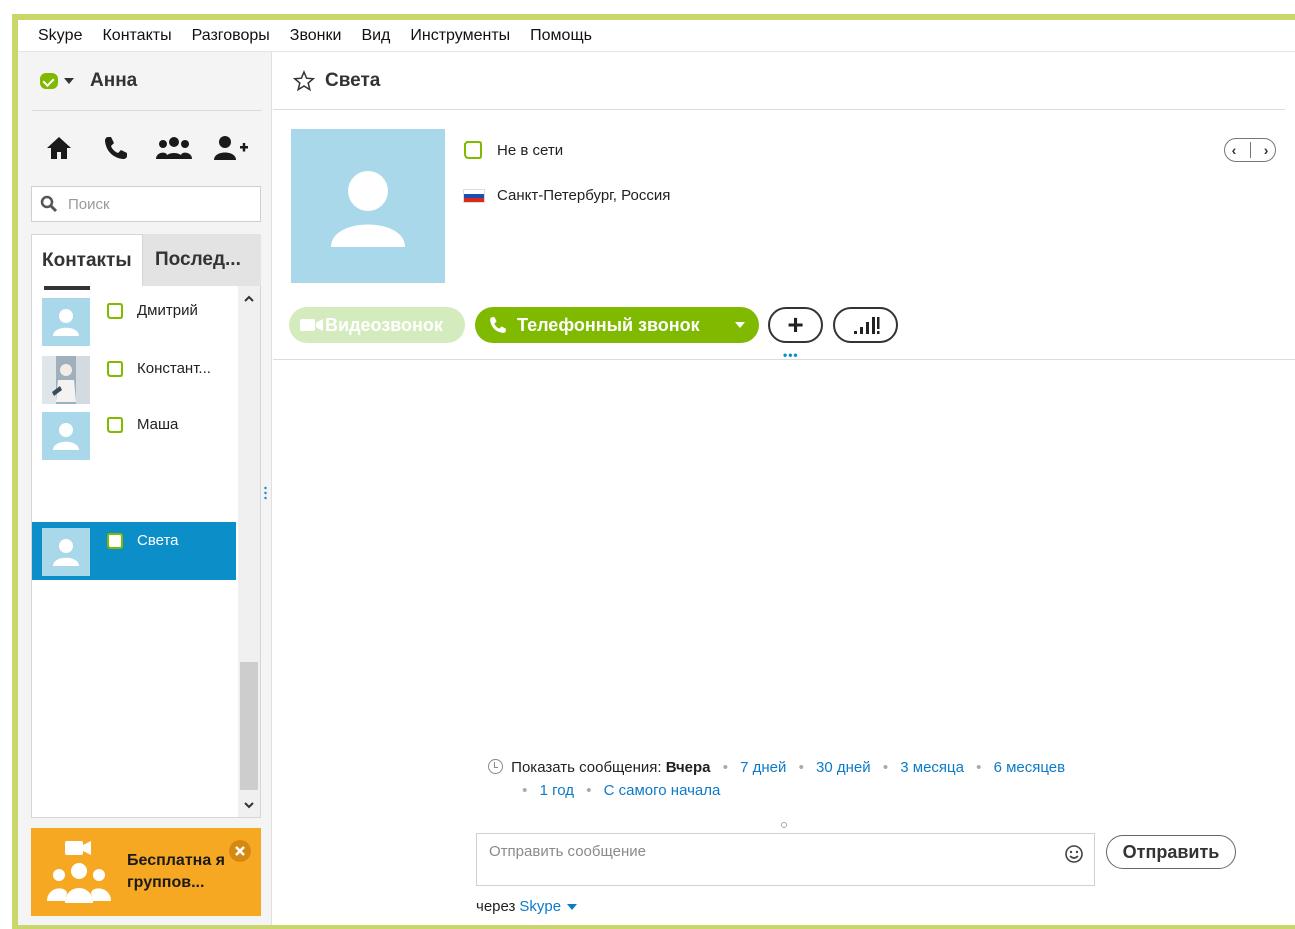 This screenshot has height=929, width=1295. I want to click on phone-call-button: Телефонный звонок, so click(617, 325).